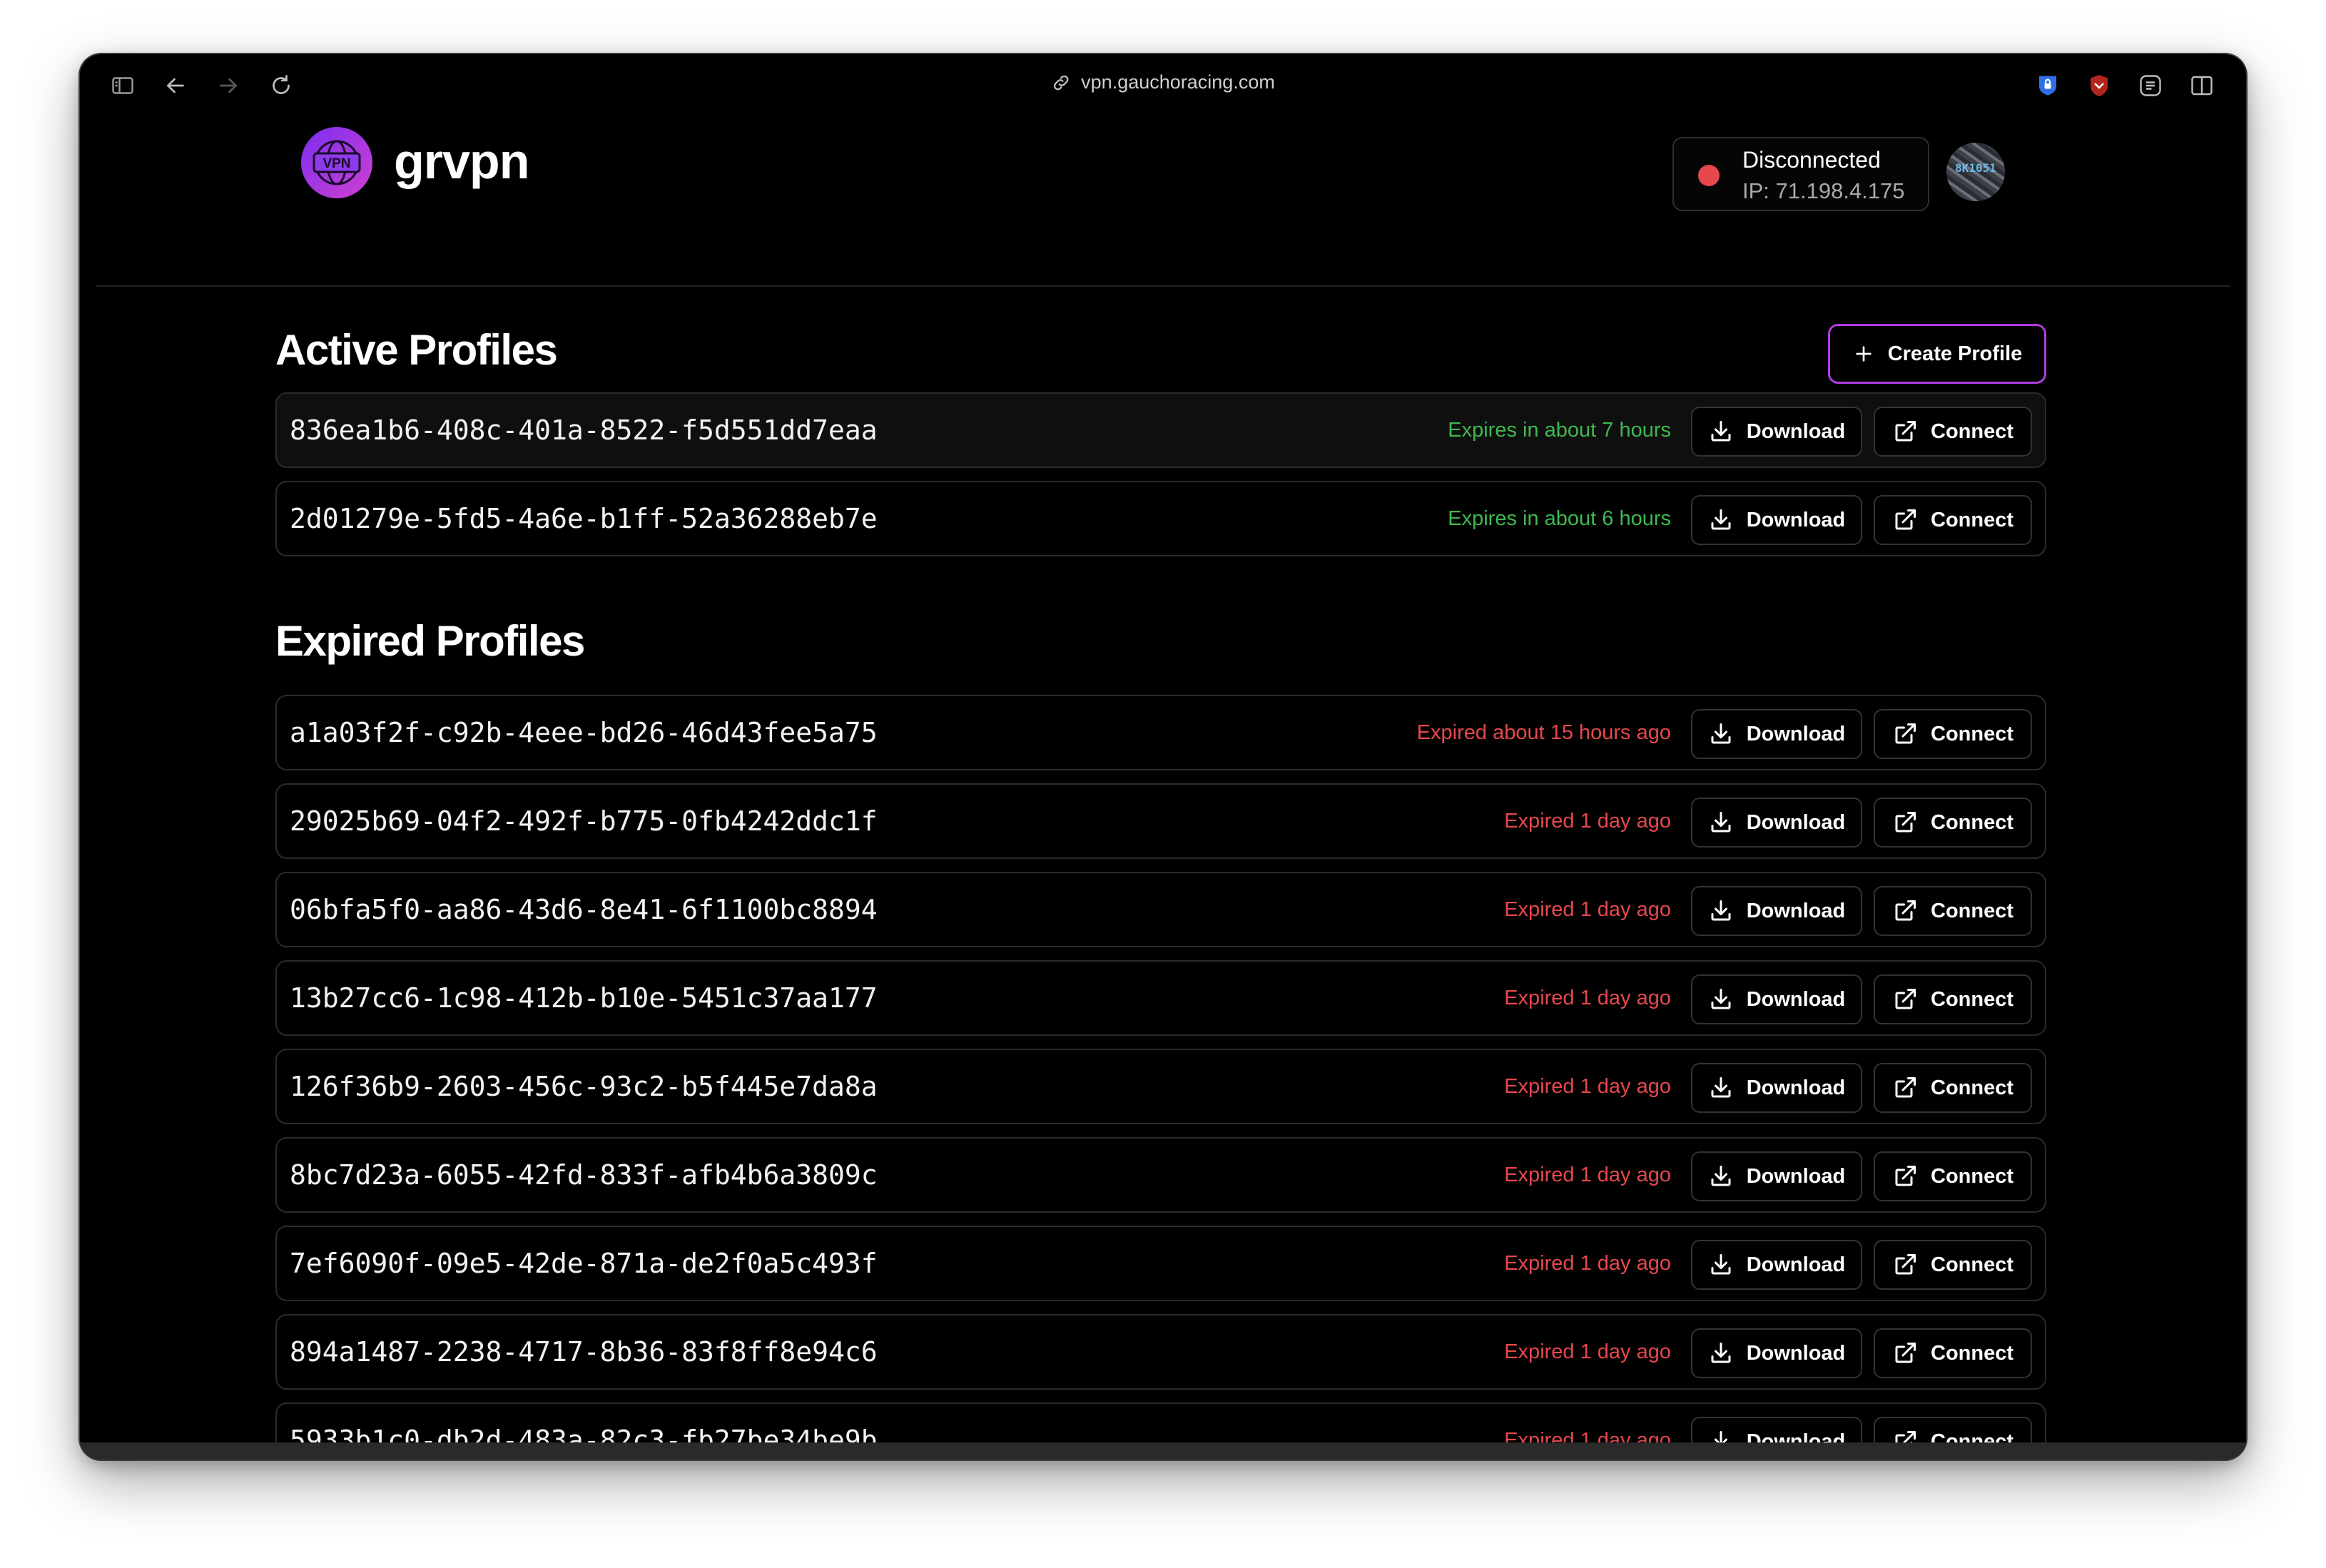 The image size is (2326, 1568). I want to click on password-manager-icon, so click(2048, 85).